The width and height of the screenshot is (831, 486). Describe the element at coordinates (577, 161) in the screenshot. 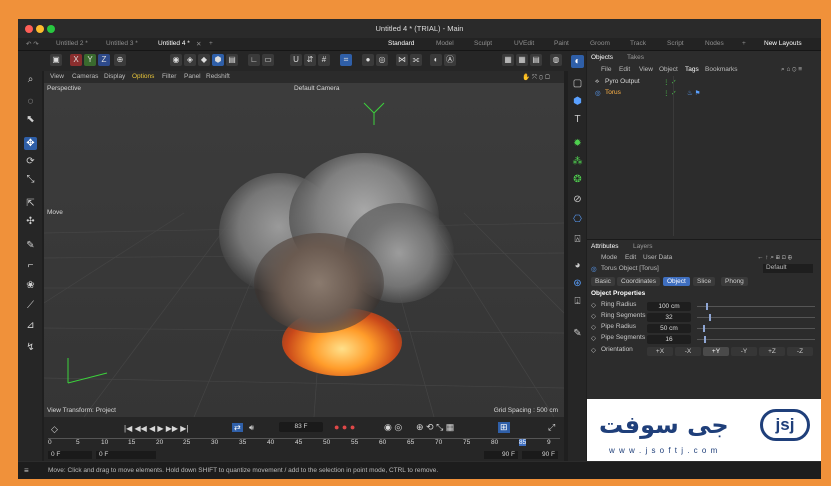

I see `mograph-icon: ⁂` at that location.